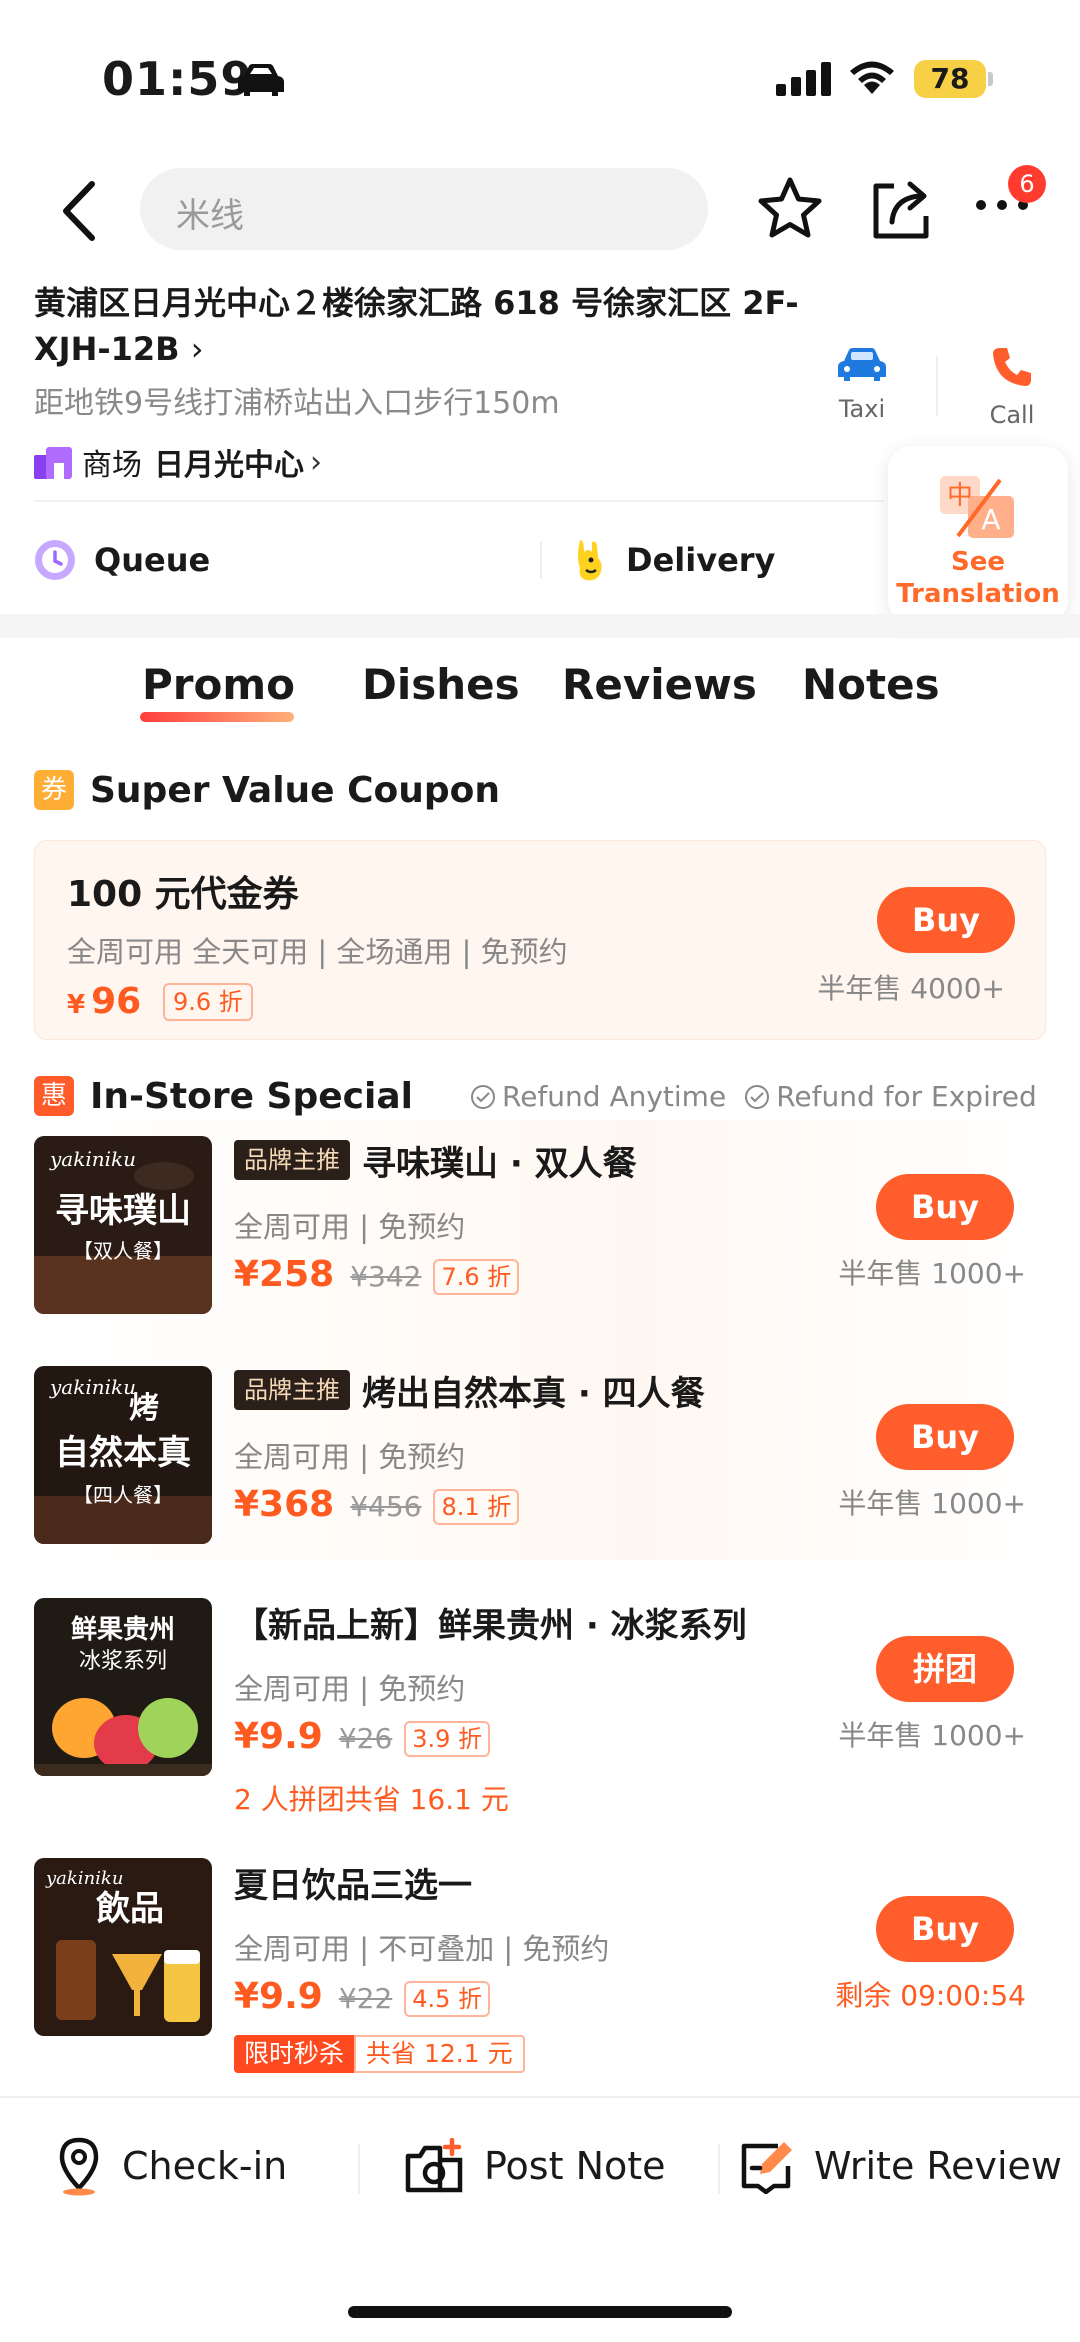 The height and width of the screenshot is (2342, 1080). I want to click on search-placeholder: 米线, so click(210, 216).